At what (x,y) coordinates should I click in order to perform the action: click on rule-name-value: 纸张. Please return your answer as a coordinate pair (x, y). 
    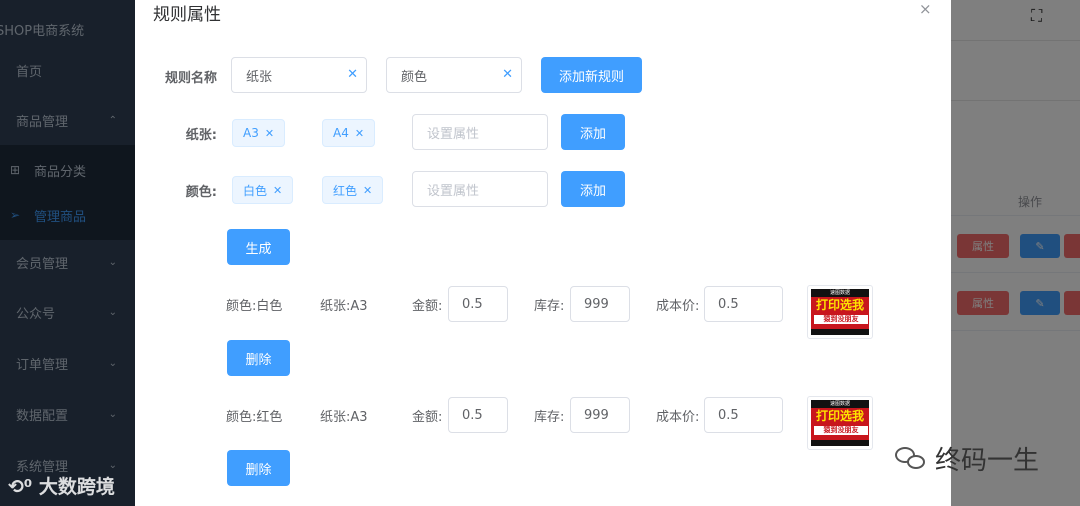
    Looking at the image, I should click on (259, 77).